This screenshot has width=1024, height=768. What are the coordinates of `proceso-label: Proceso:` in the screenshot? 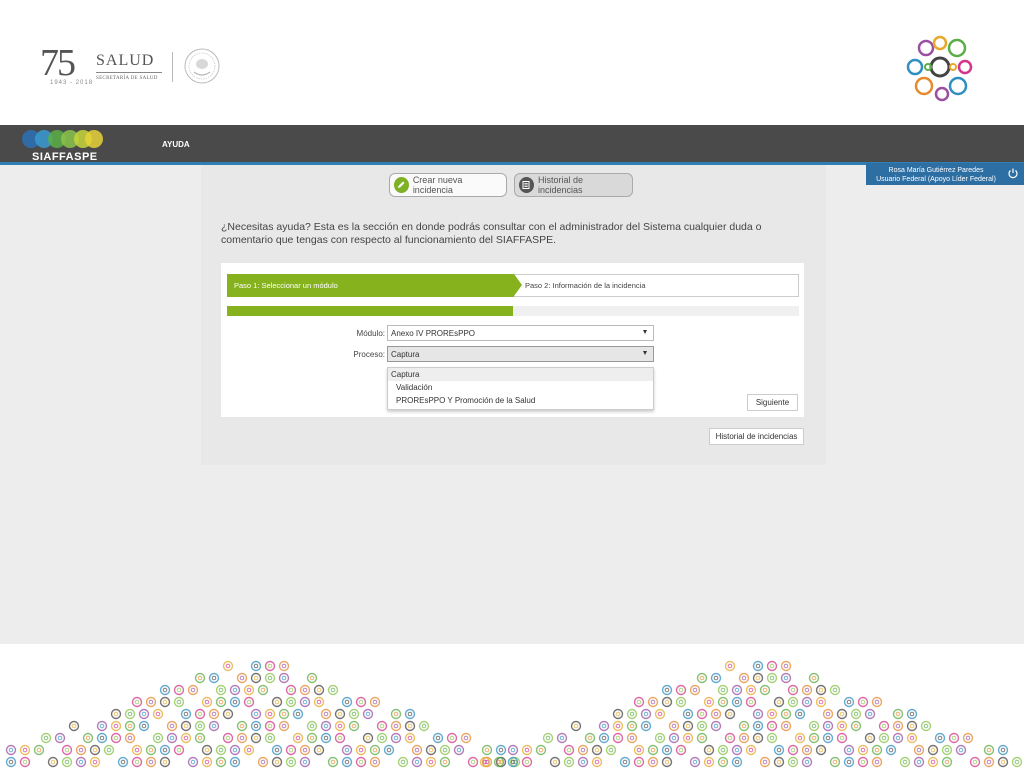 It's located at (369, 354).